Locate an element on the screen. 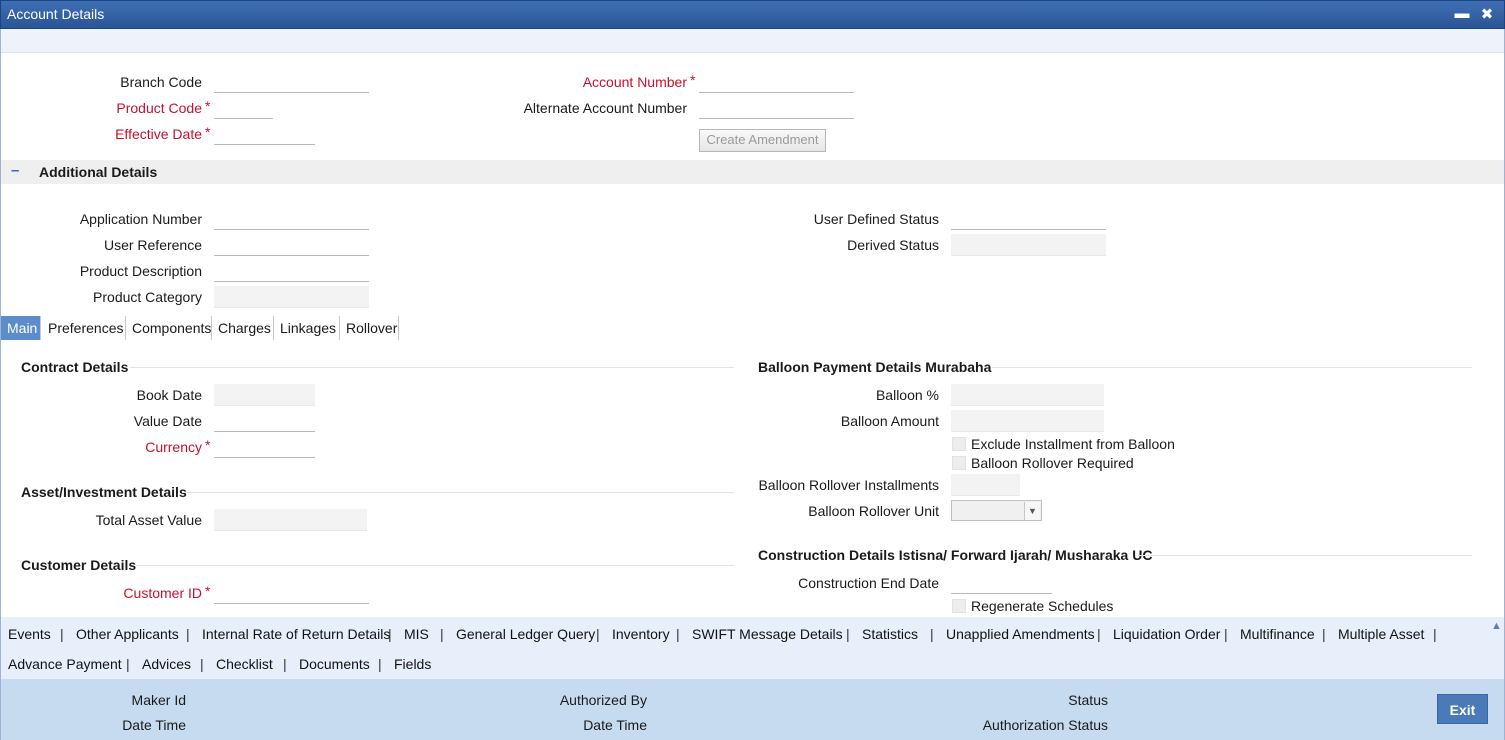 This screenshot has height=740, width=1505. maker-date-time-label: Date Time is located at coordinates (154, 725).